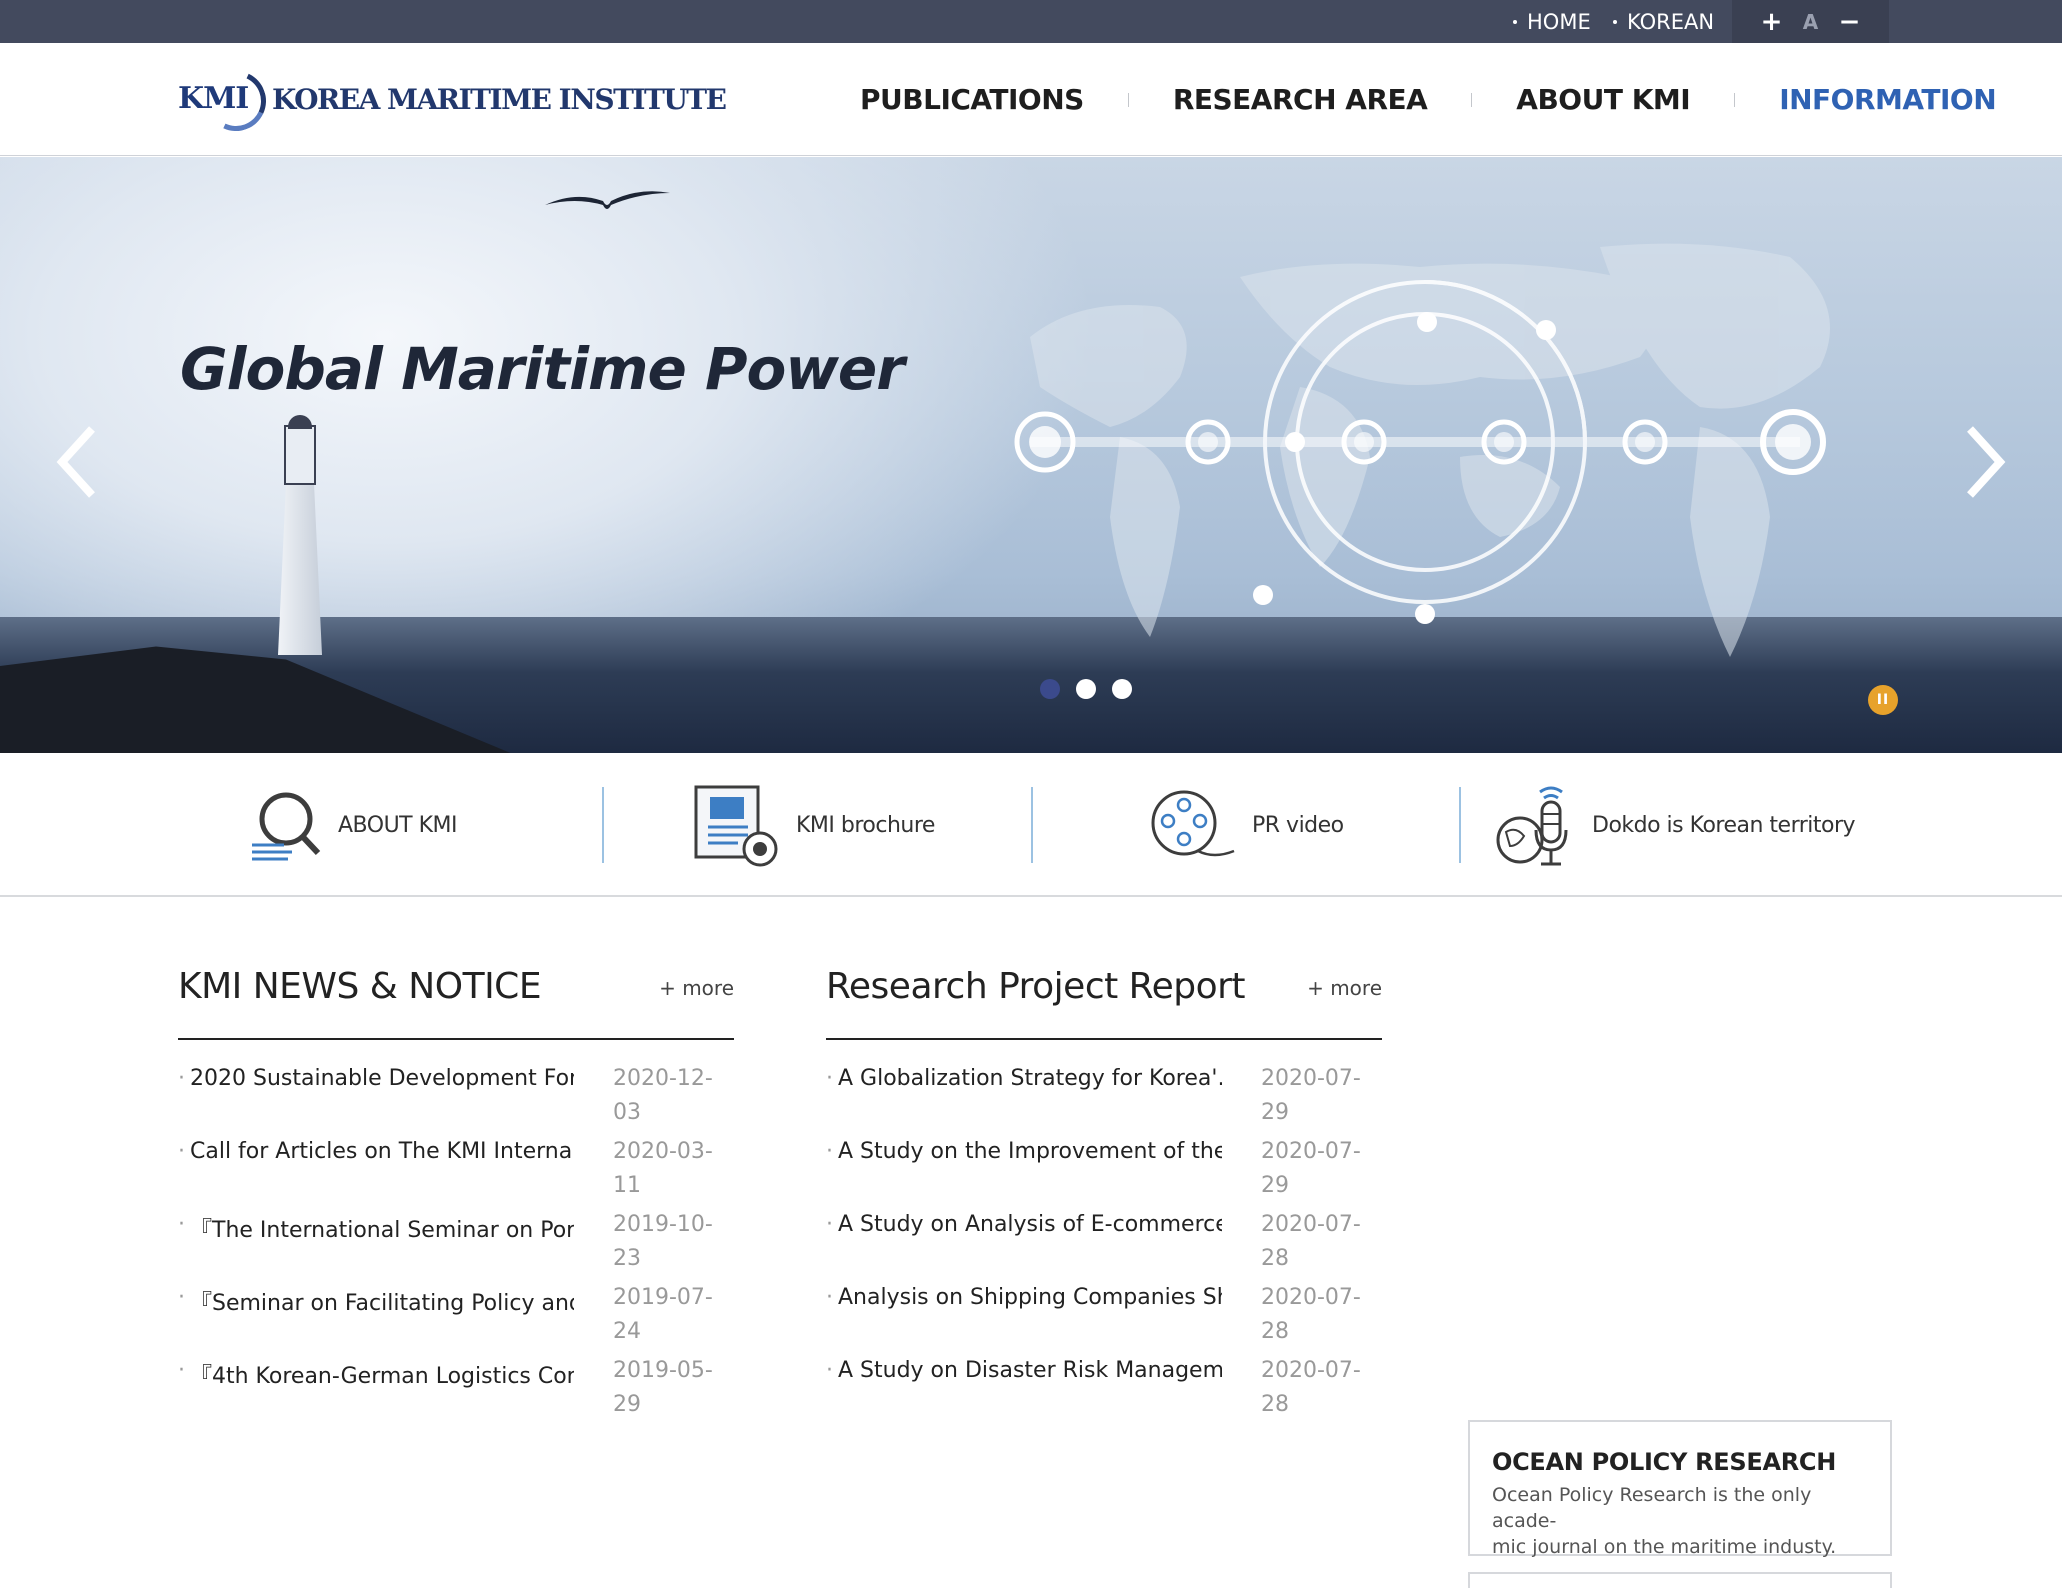  I want to click on slide-indicators, so click(1086, 689).